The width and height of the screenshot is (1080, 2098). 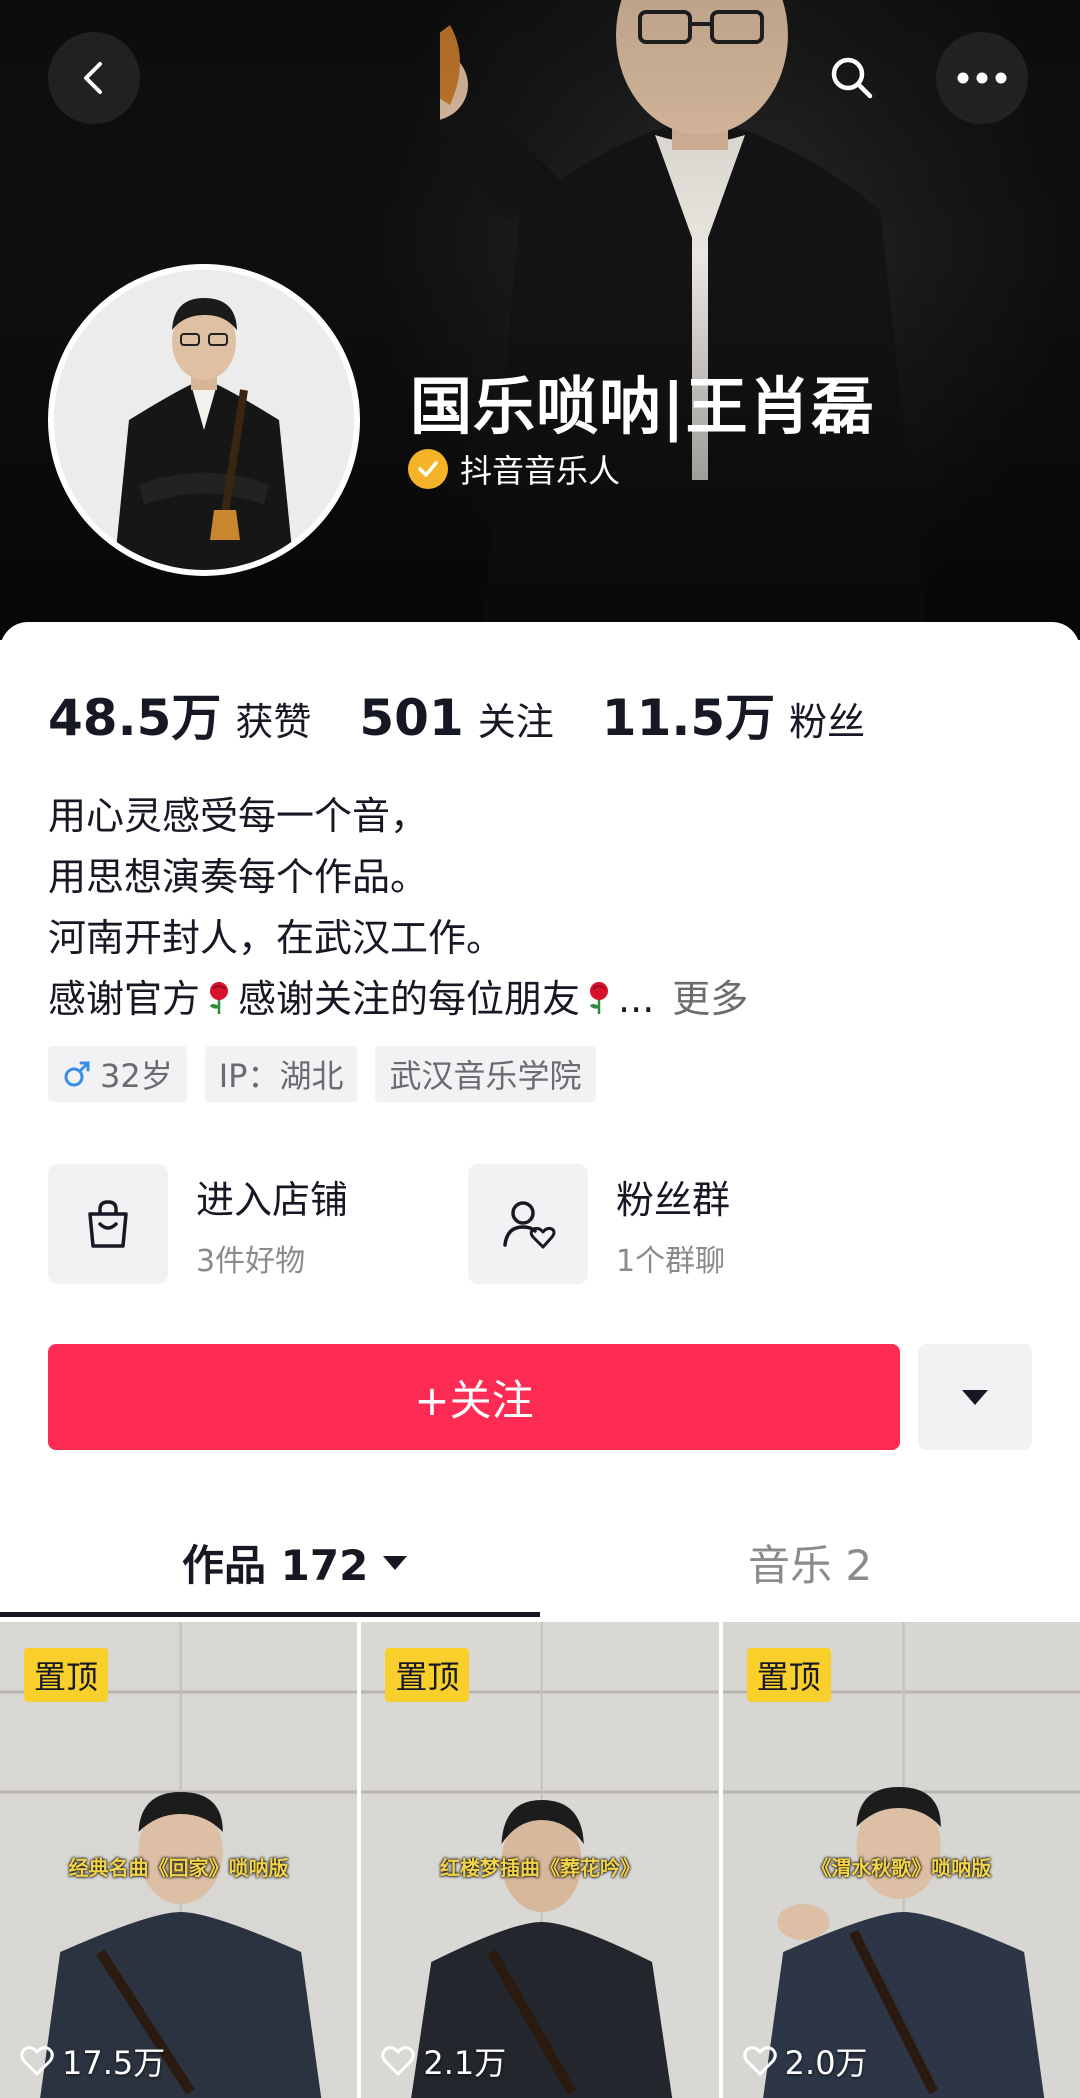 I want to click on tag-age: 32岁, so click(x=117, y=1074).